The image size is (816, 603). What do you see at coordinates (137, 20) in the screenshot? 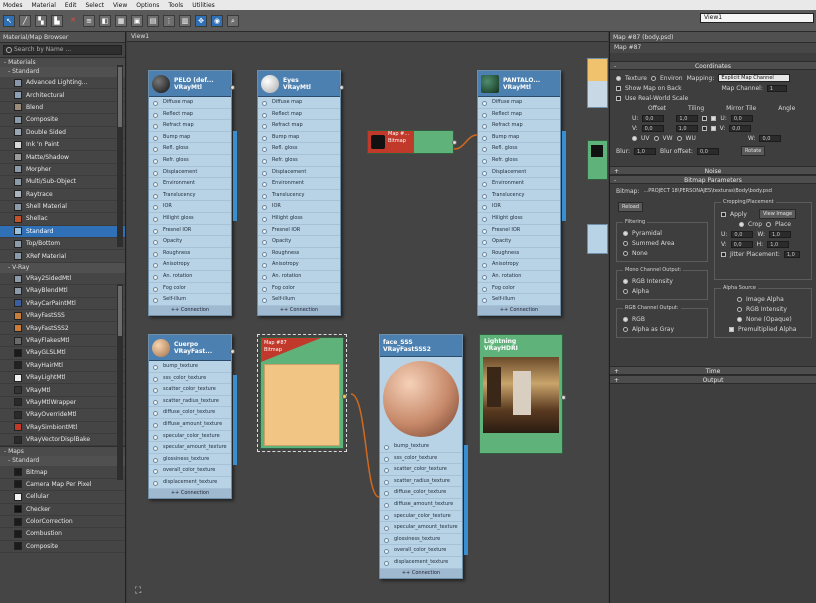
I see `backlight-icon: ▣` at bounding box center [137, 20].